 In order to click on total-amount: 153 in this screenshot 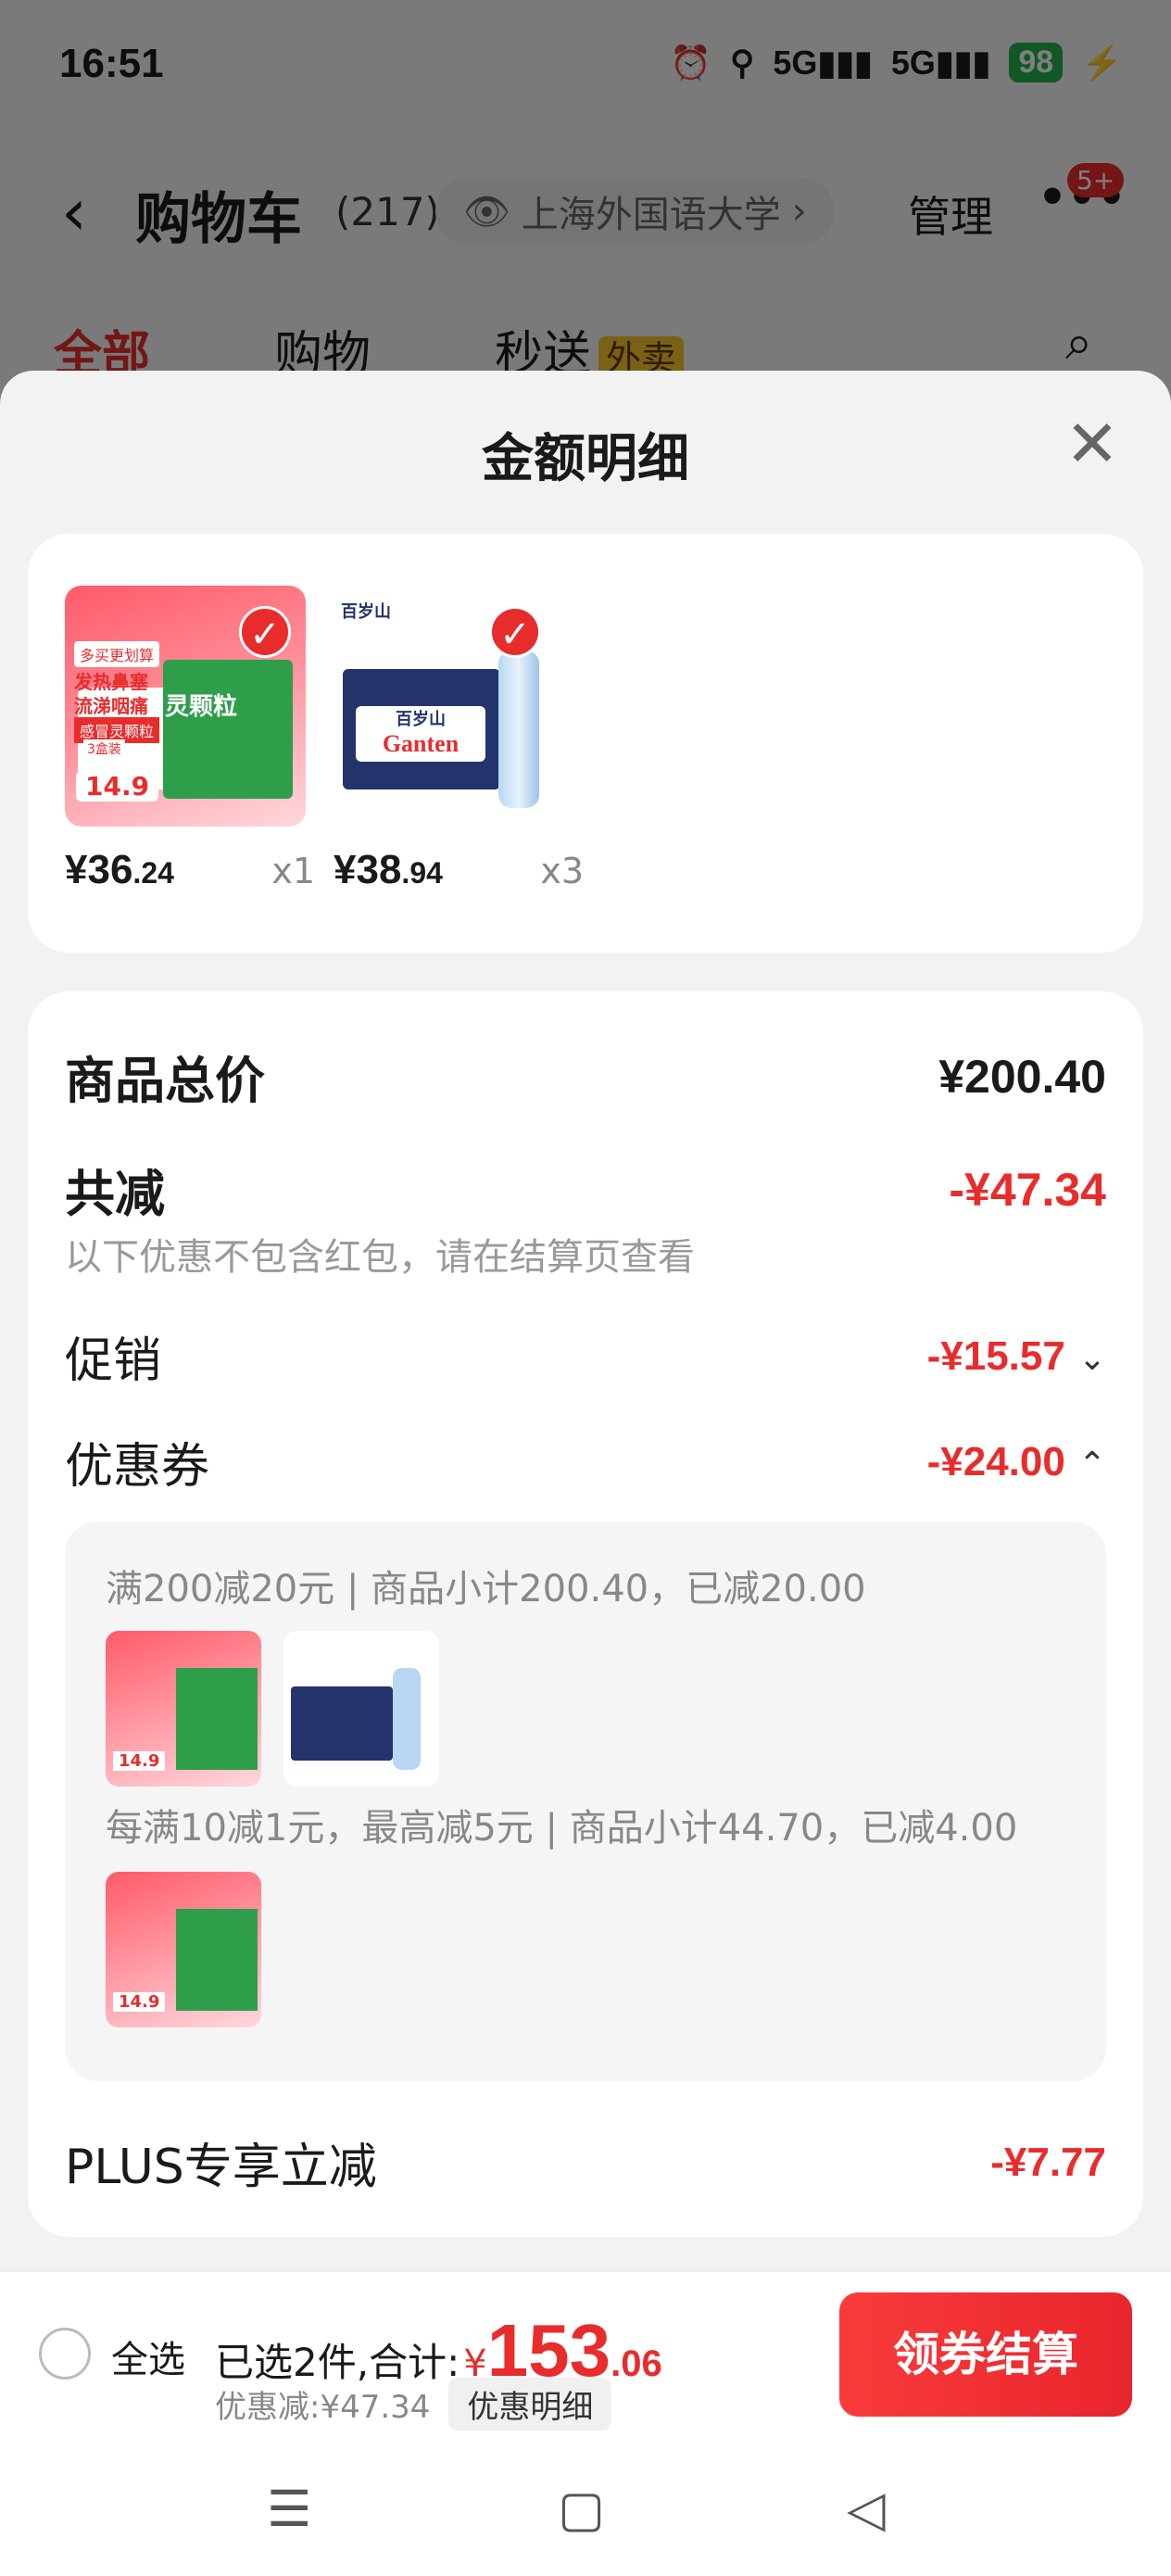, I will do `click(548, 2351)`.